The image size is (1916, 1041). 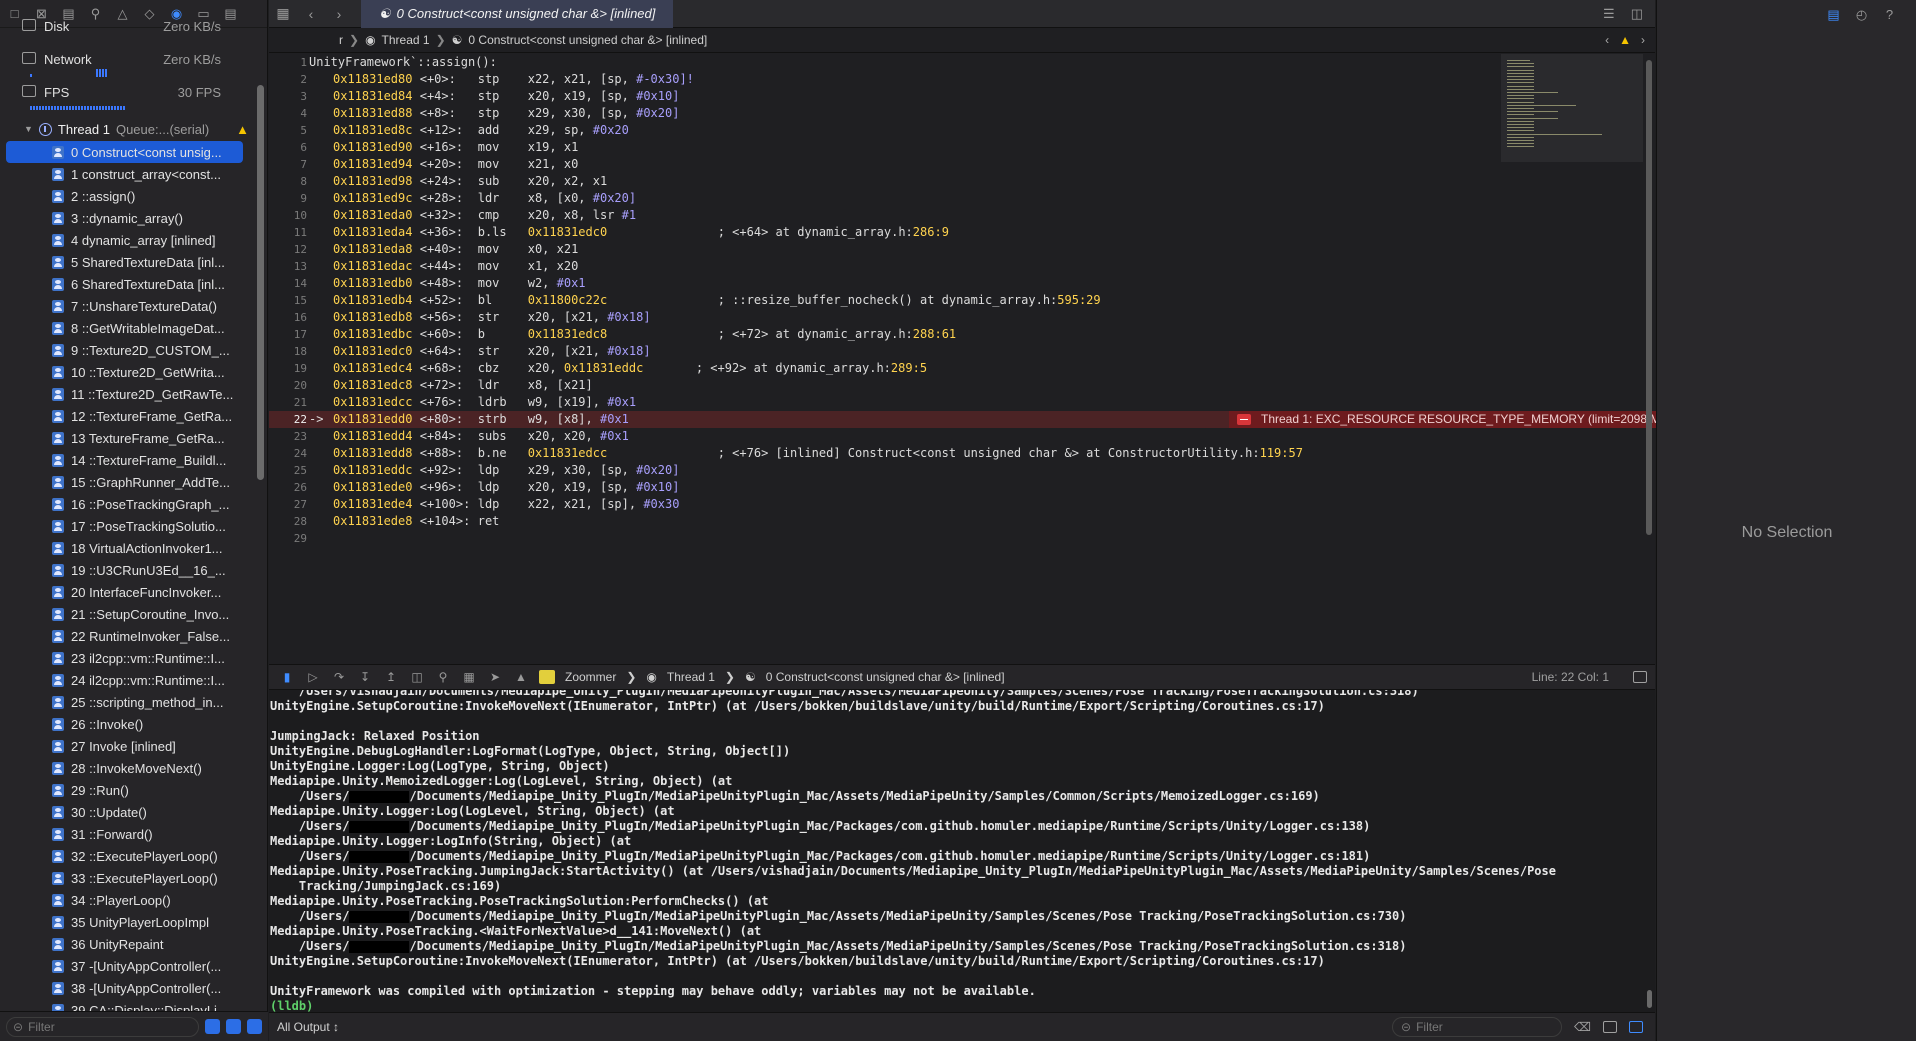 I want to click on warning-icon: ▲, so click(x=1625, y=40).